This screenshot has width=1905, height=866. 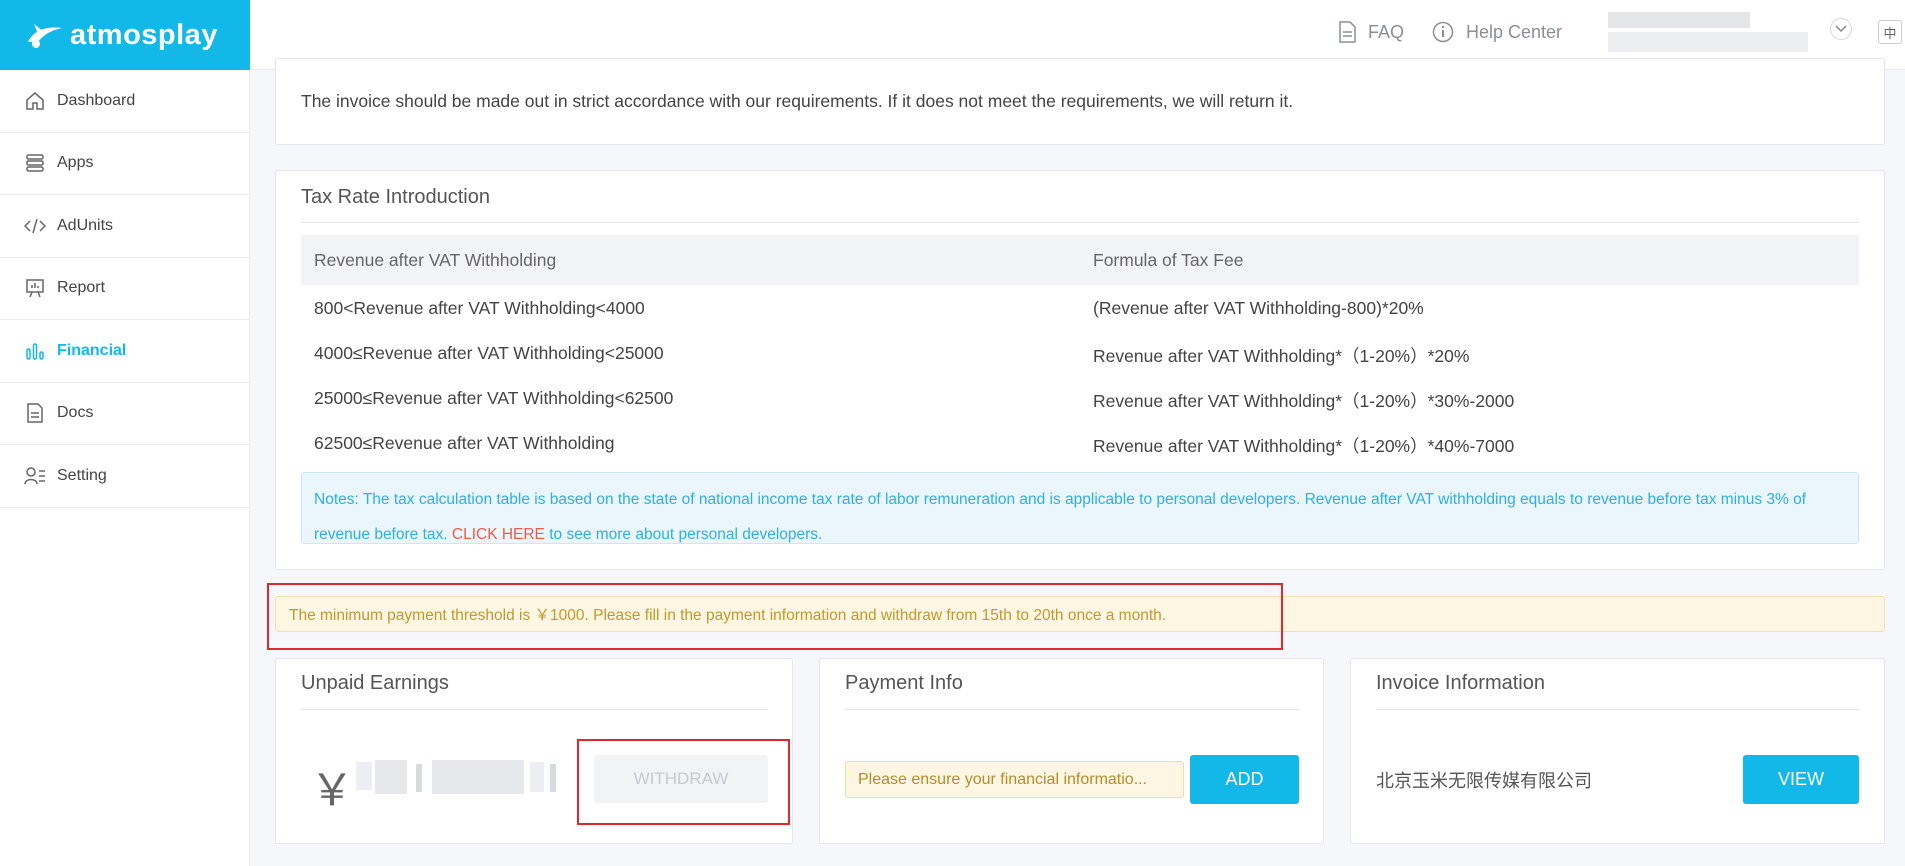 What do you see at coordinates (35, 288) in the screenshot?
I see `presentation-icon` at bounding box center [35, 288].